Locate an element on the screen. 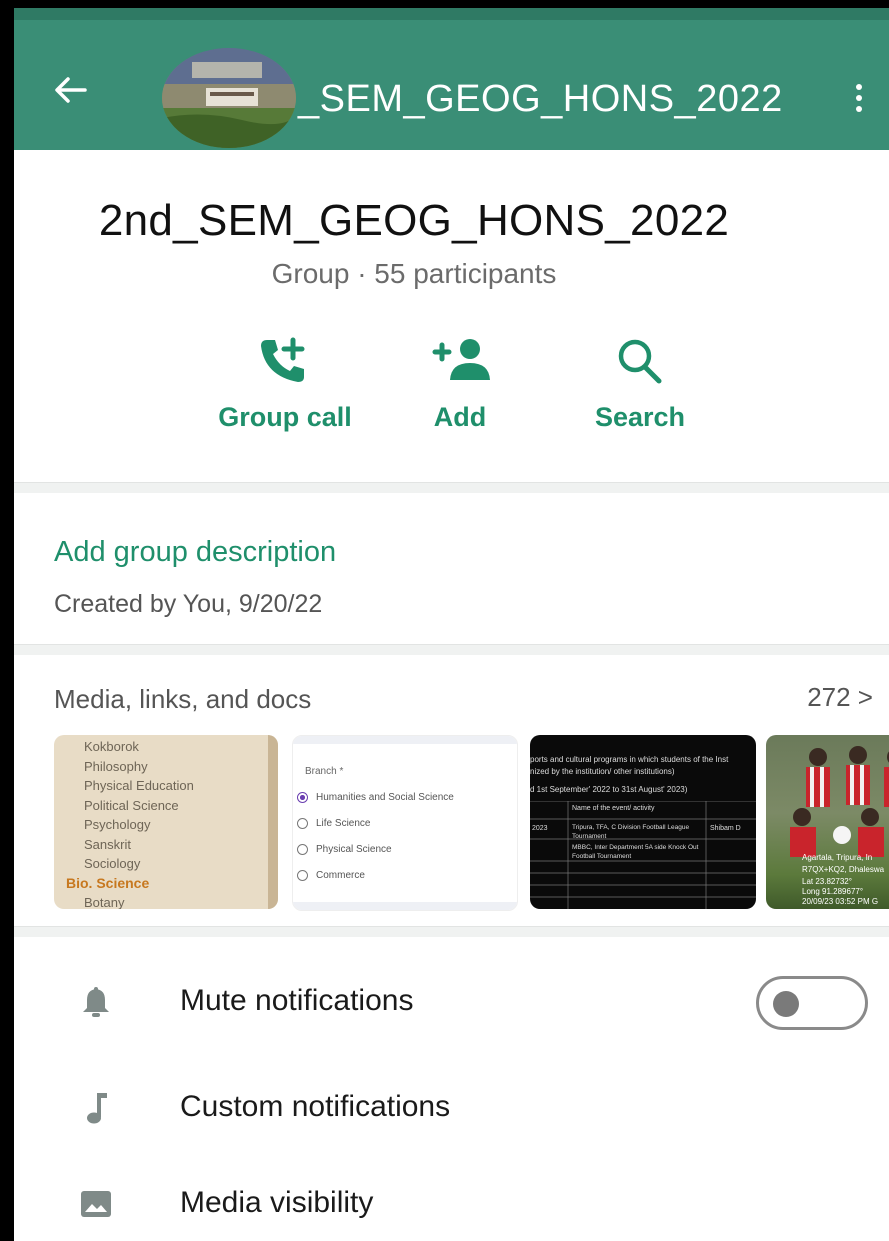  back-button is located at coordinates (70, 90).